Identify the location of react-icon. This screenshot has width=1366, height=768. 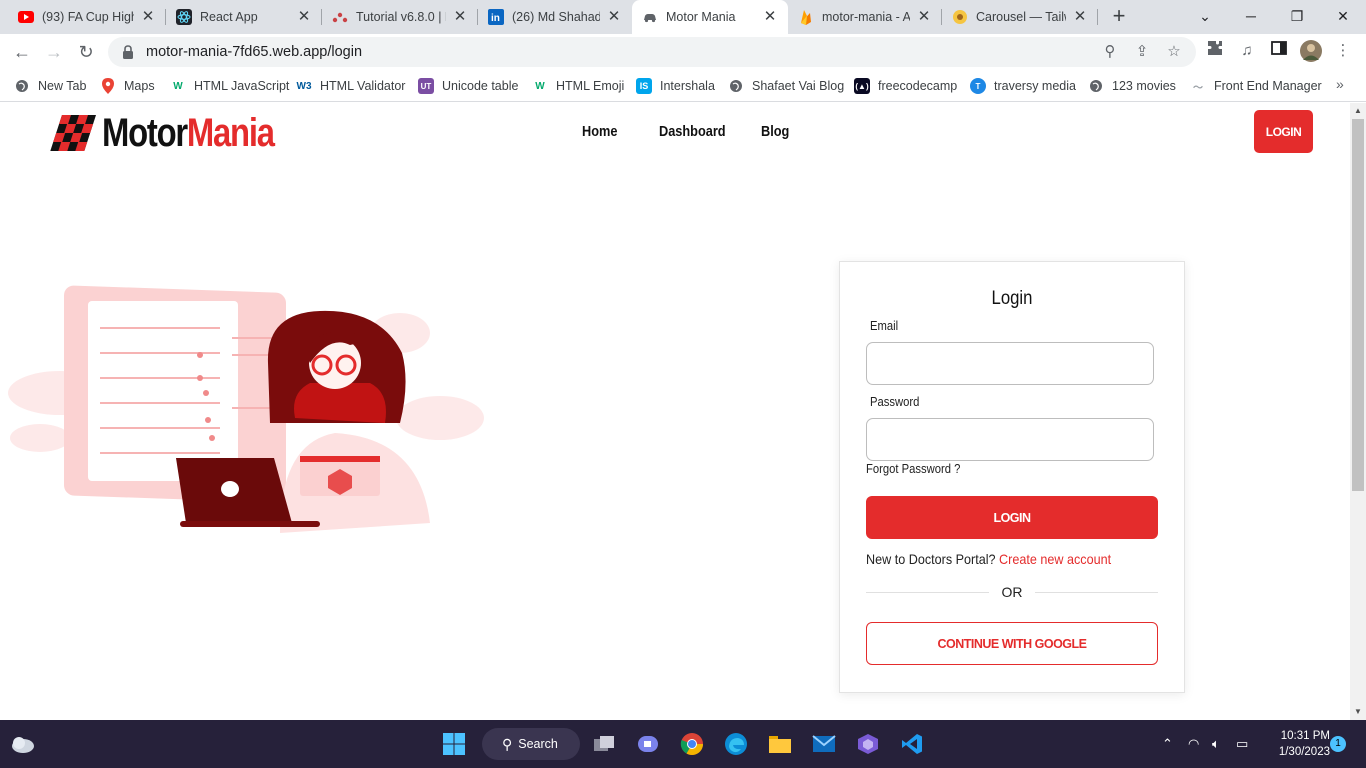
(184, 17).